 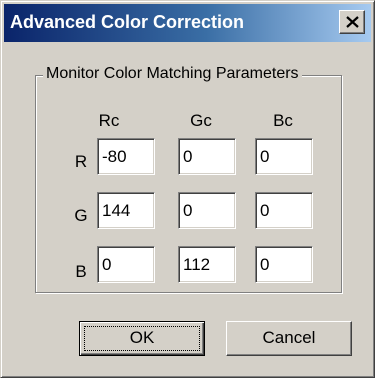 I want to click on field-r-rc, so click(x=126, y=156).